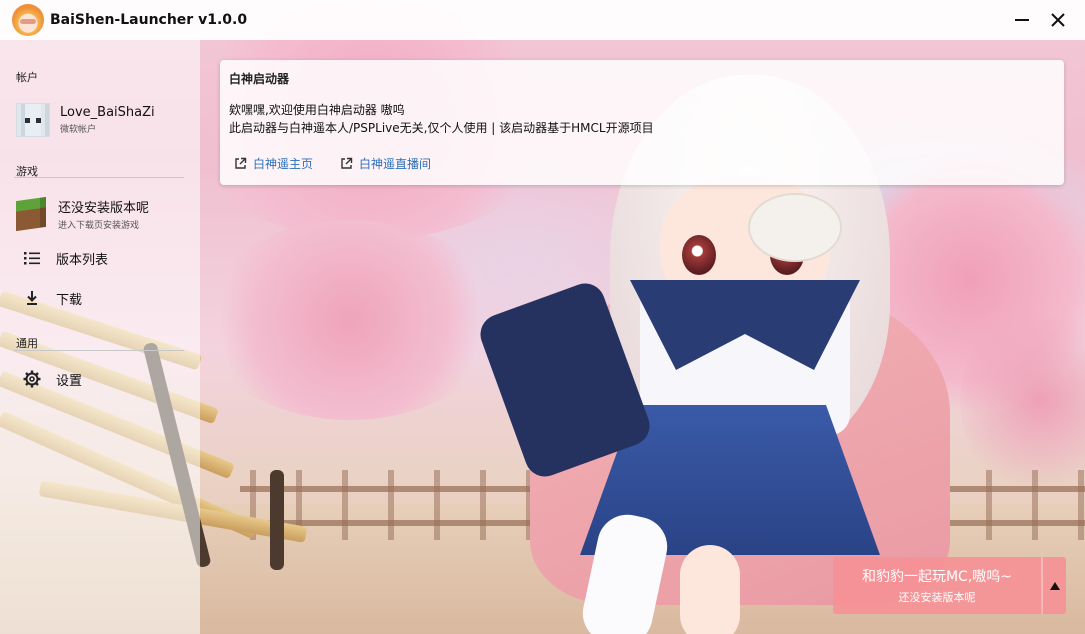  What do you see at coordinates (27, 343) in the screenshot?
I see `section-label-general: 通用` at bounding box center [27, 343].